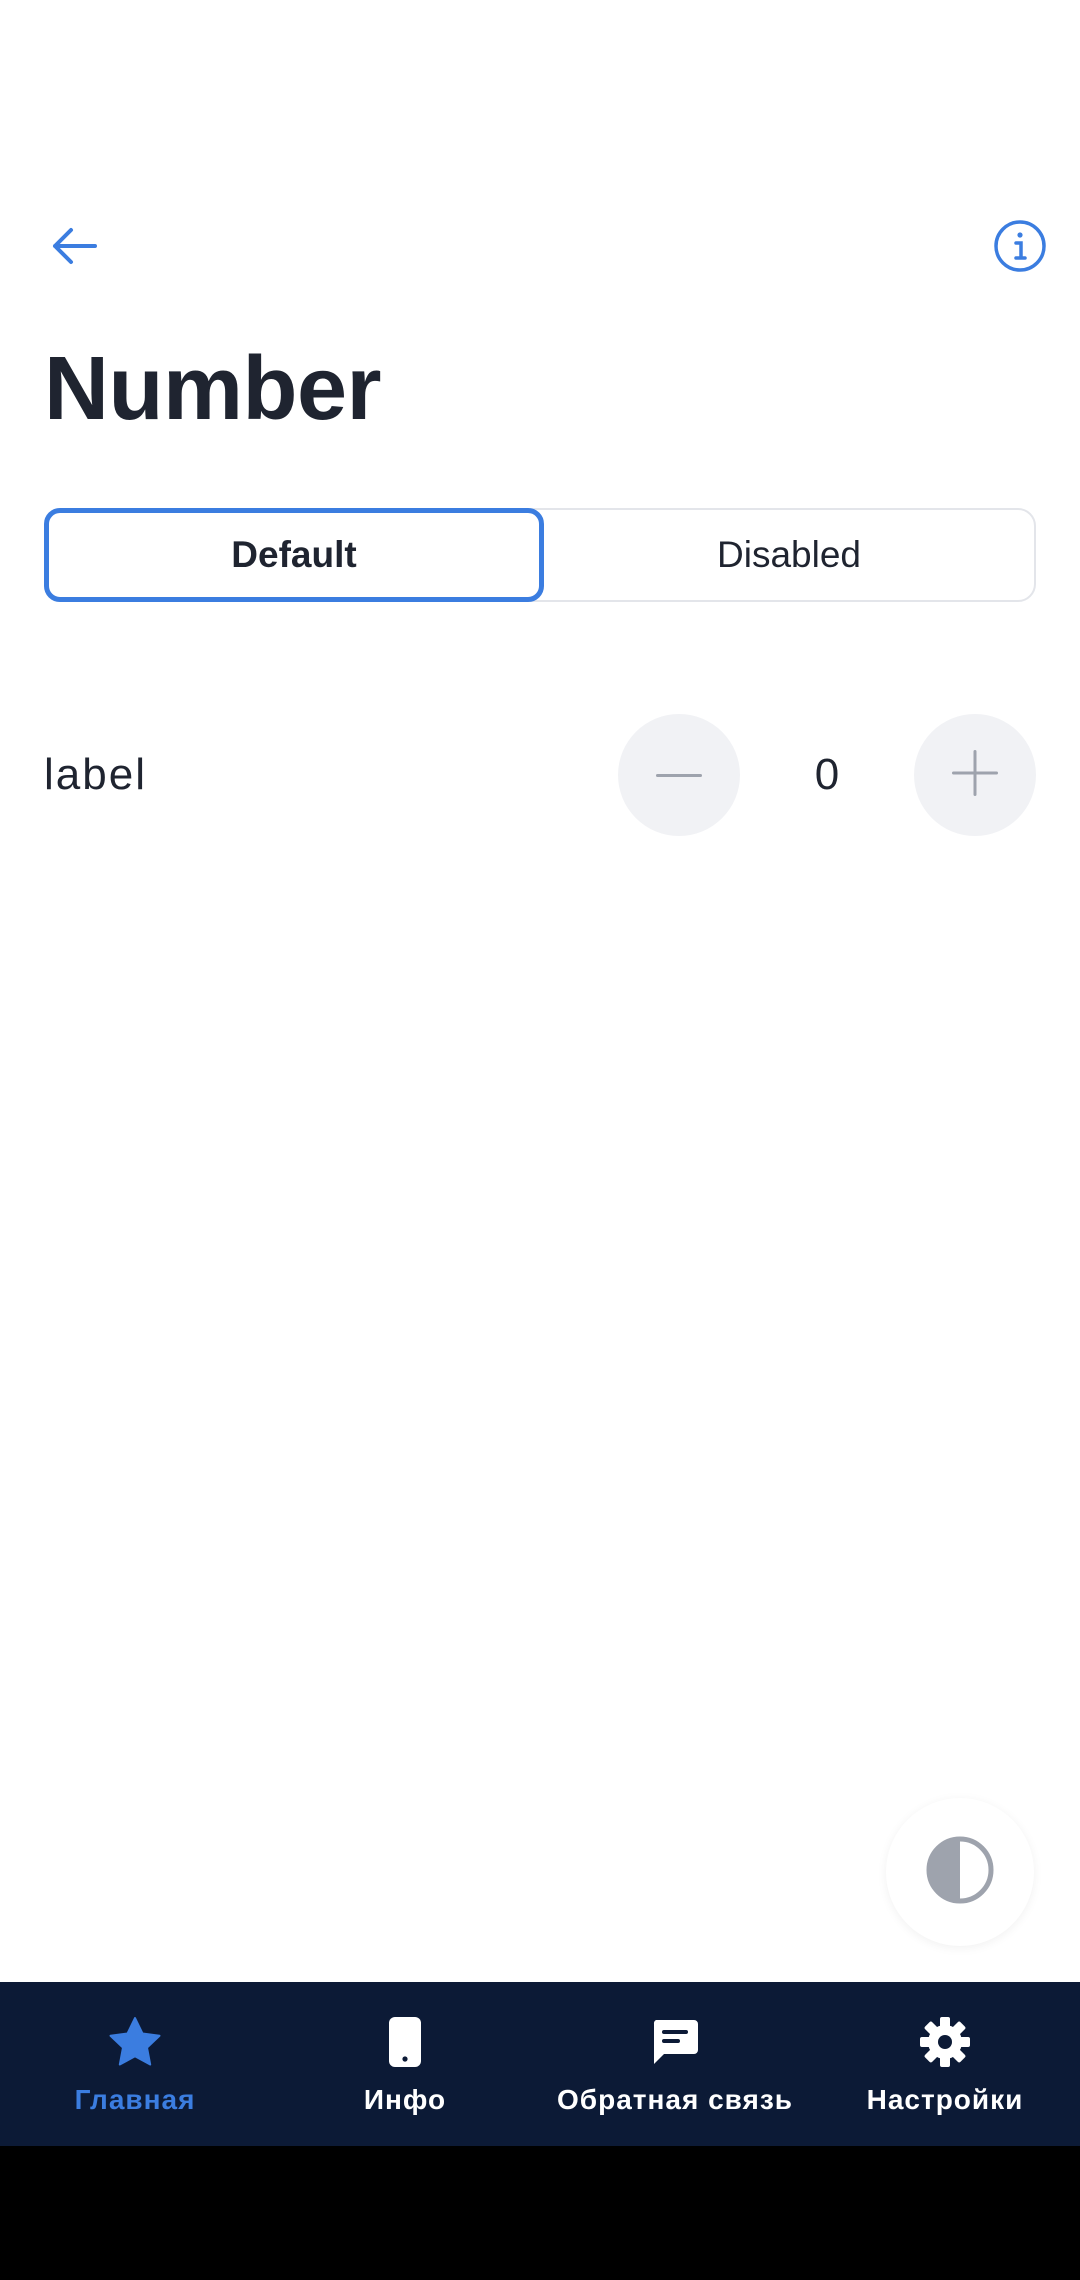 The width and height of the screenshot is (1080, 2280). I want to click on plus-icon, so click(975, 775).